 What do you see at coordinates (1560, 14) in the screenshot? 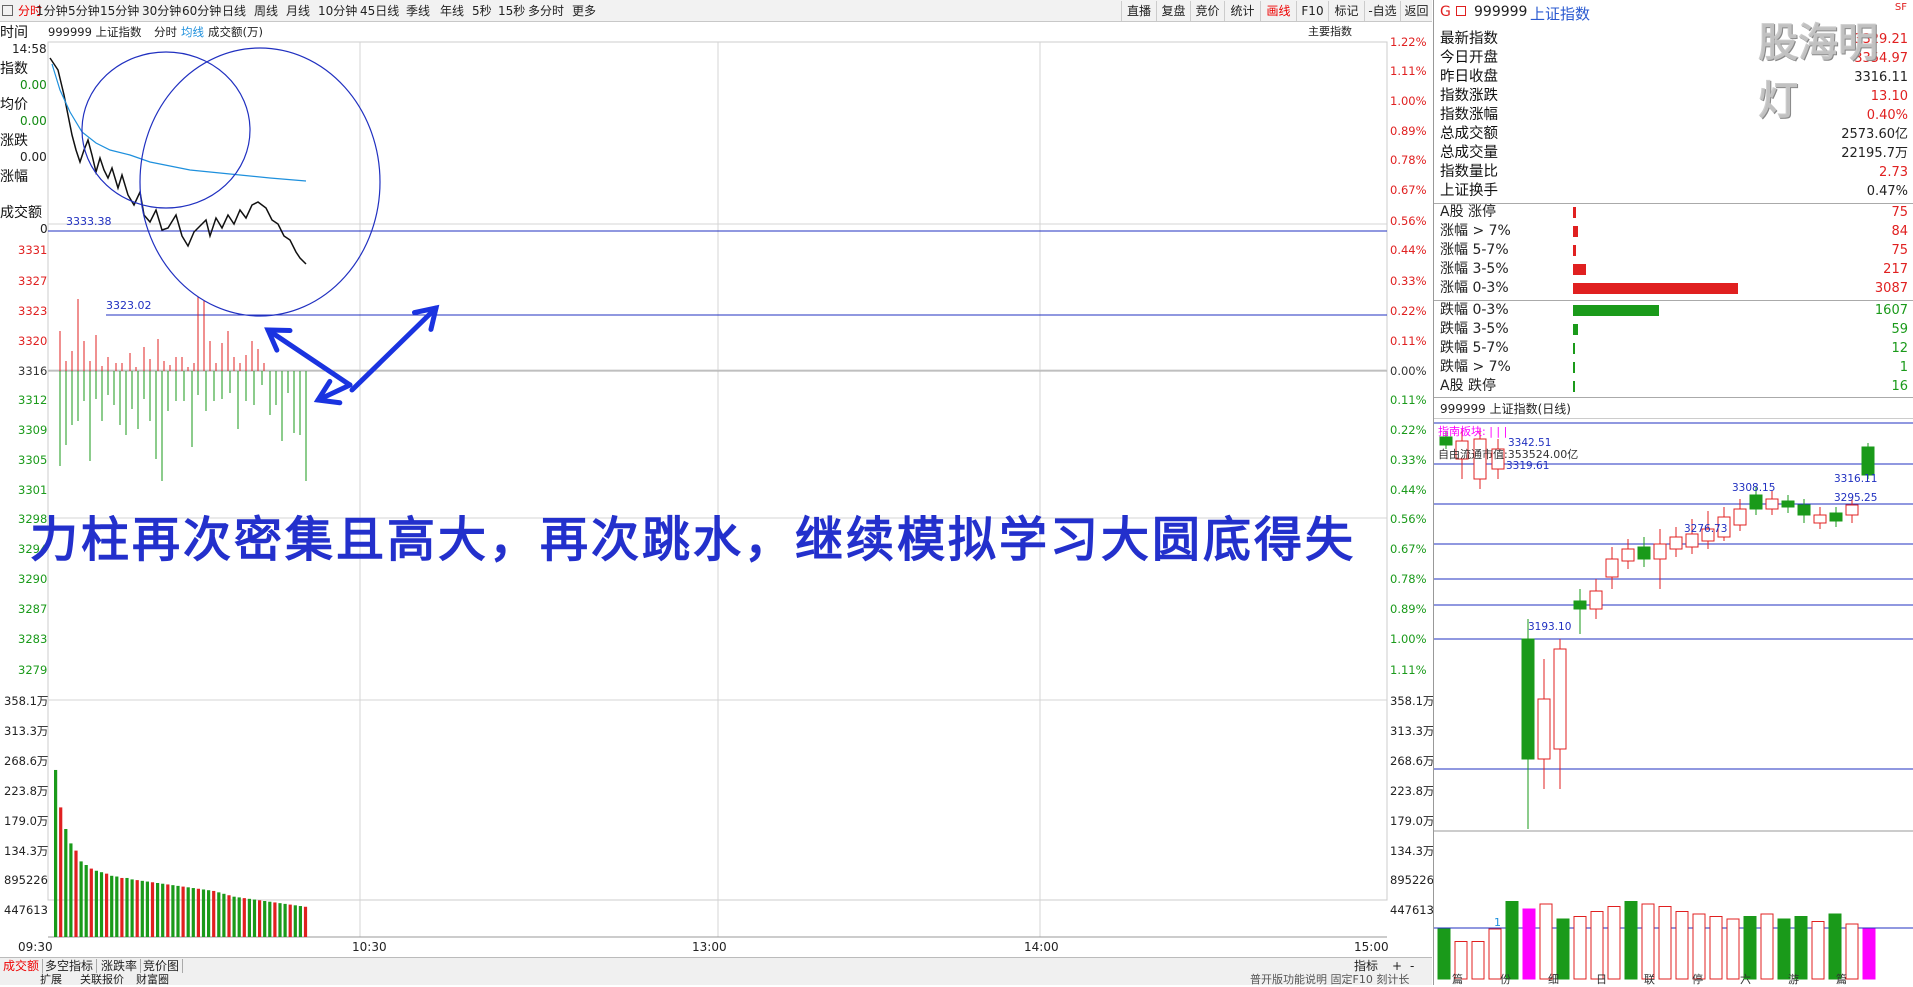
I see `header-name: 上证指数` at bounding box center [1560, 14].